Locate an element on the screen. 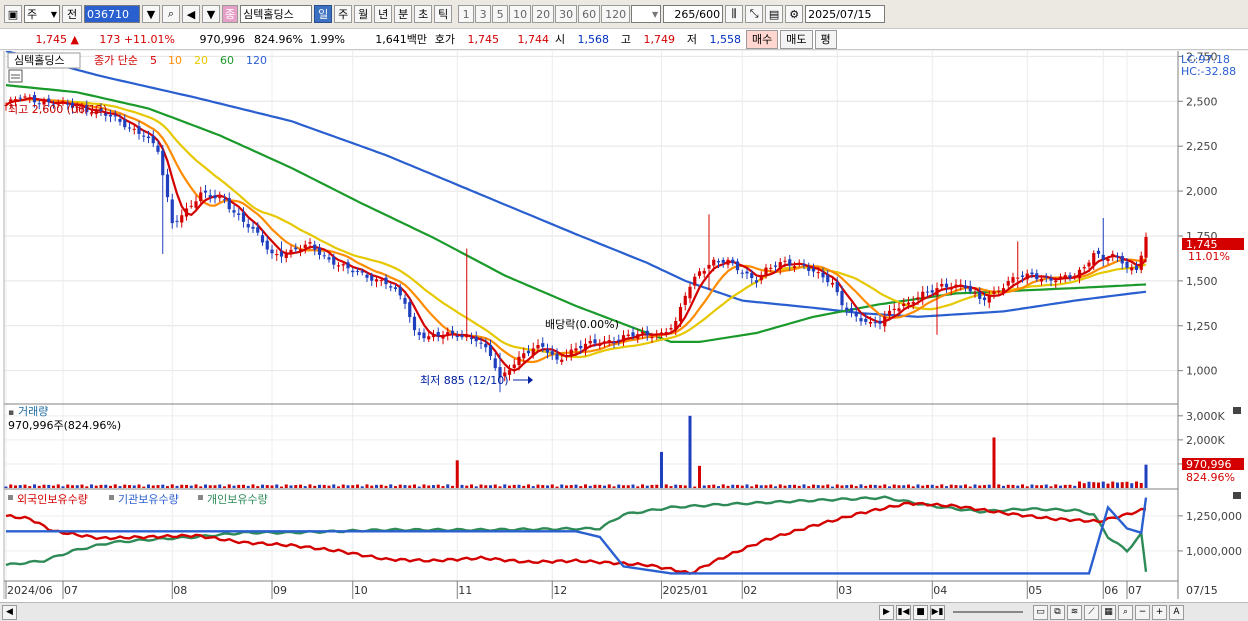 The height and width of the screenshot is (621, 1248). date-tick-label: 09 is located at coordinates (280, 590).